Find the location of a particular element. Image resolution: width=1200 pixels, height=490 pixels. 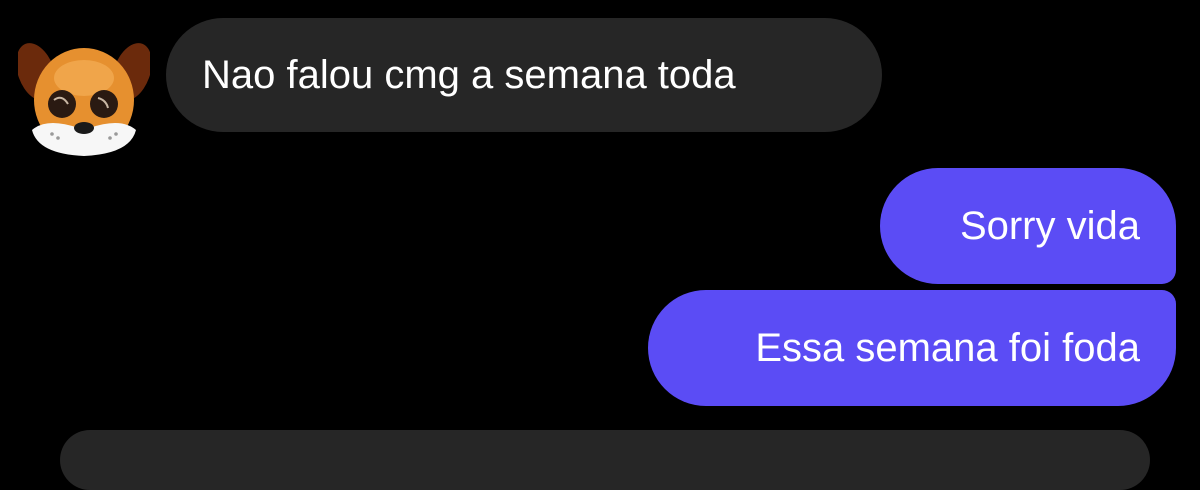

message-bubble-received: Nao falou cmg a semana toda is located at coordinates (524, 75).